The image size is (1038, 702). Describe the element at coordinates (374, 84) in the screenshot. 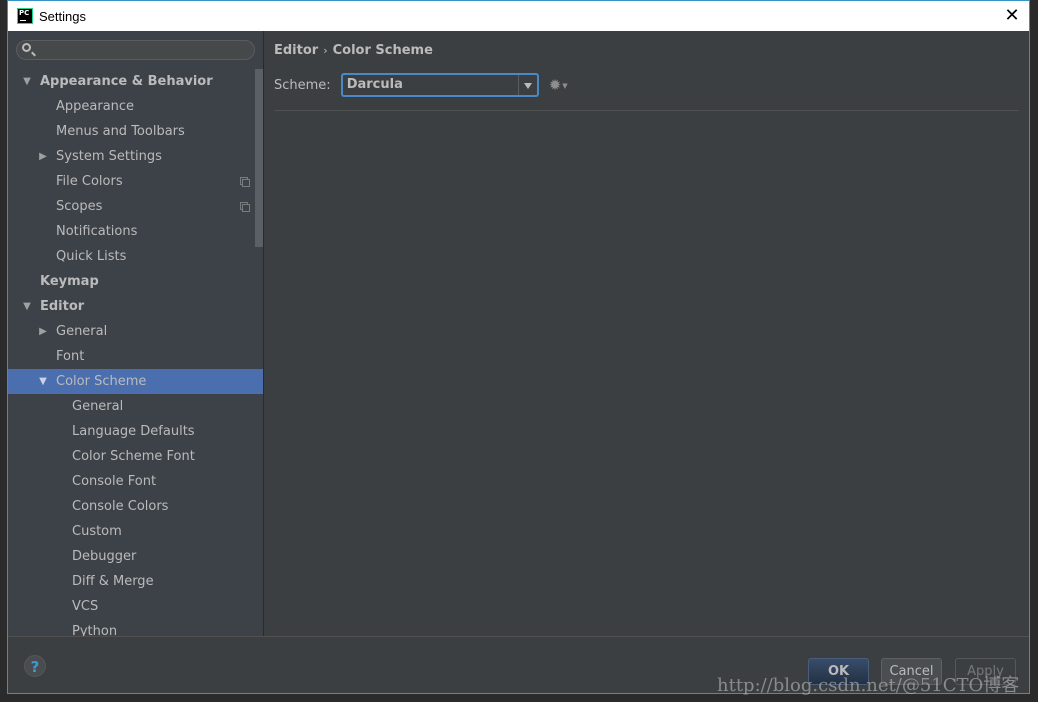

I see `scheme-selected-value: Darcula` at that location.